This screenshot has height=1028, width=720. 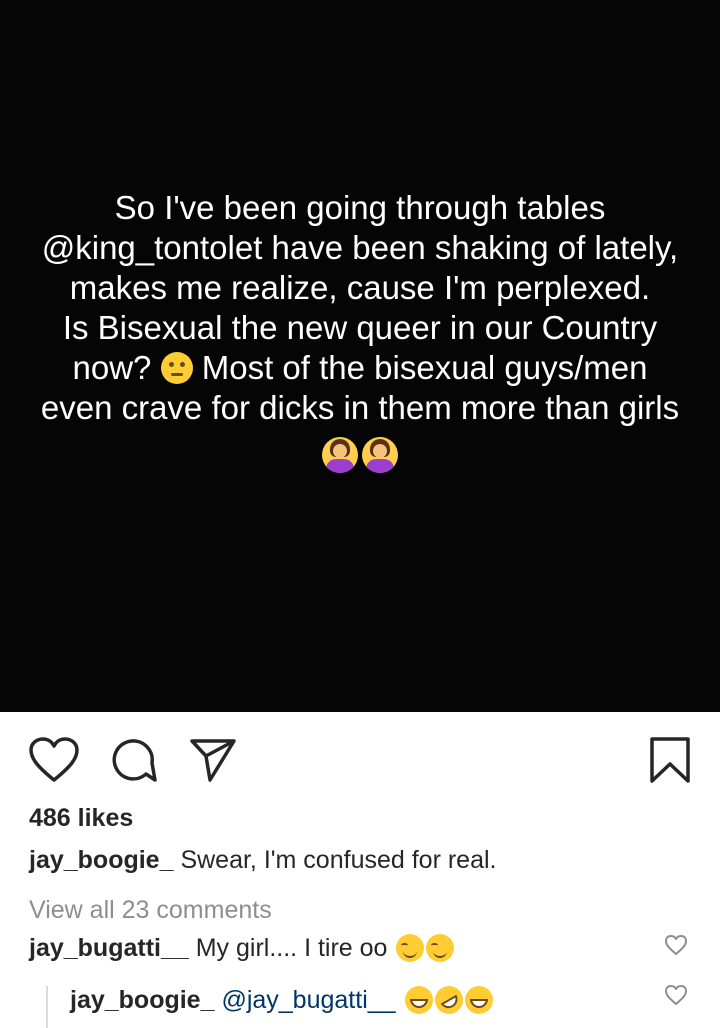 I want to click on likes-count: 486 likes, so click(x=81, y=818).